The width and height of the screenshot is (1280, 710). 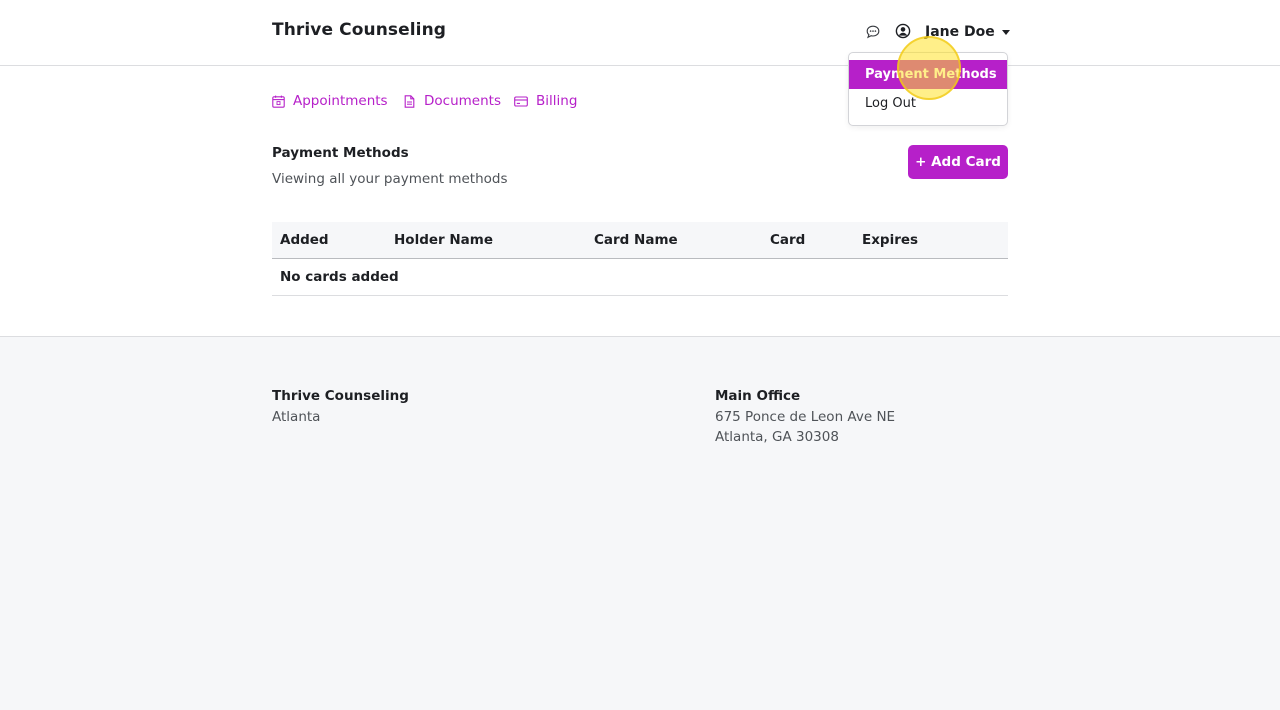 I want to click on footer-office-address-line1: 675 Ponce de Leon Ave NE, so click(x=805, y=417).